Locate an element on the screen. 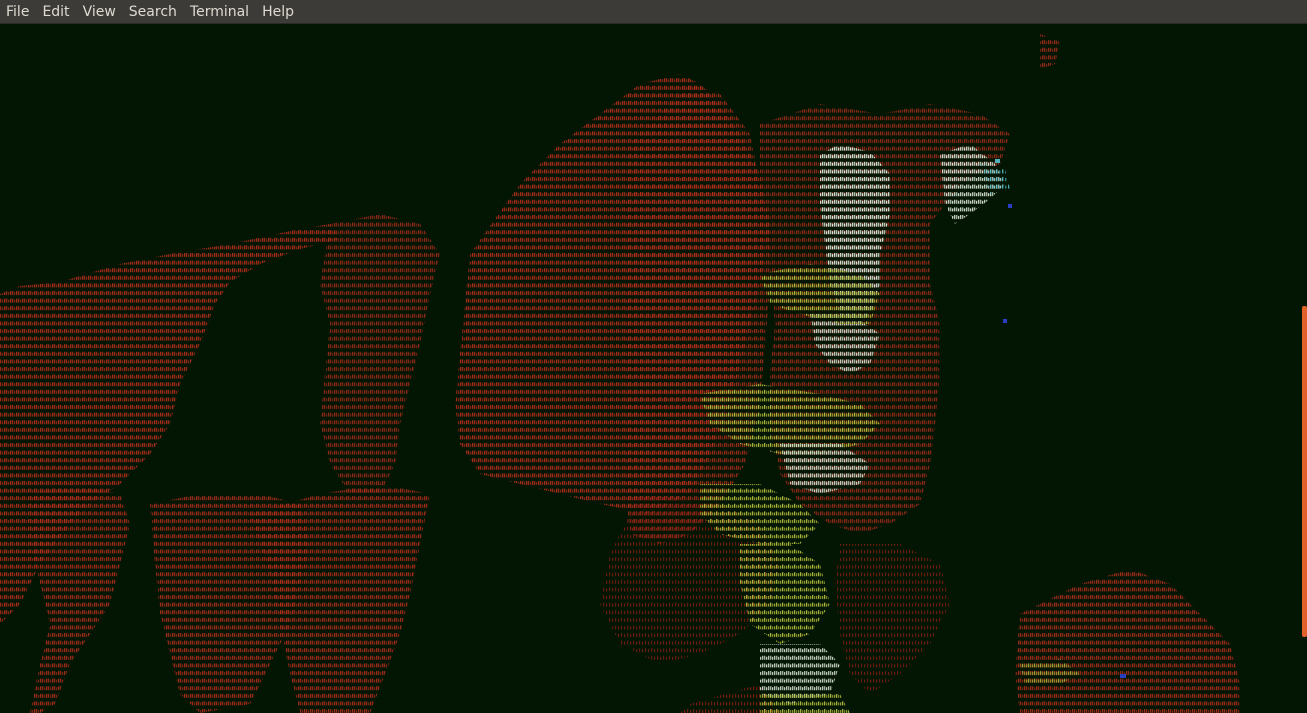 The image size is (1307, 713). menu-terminal: Terminal is located at coordinates (222, 12).